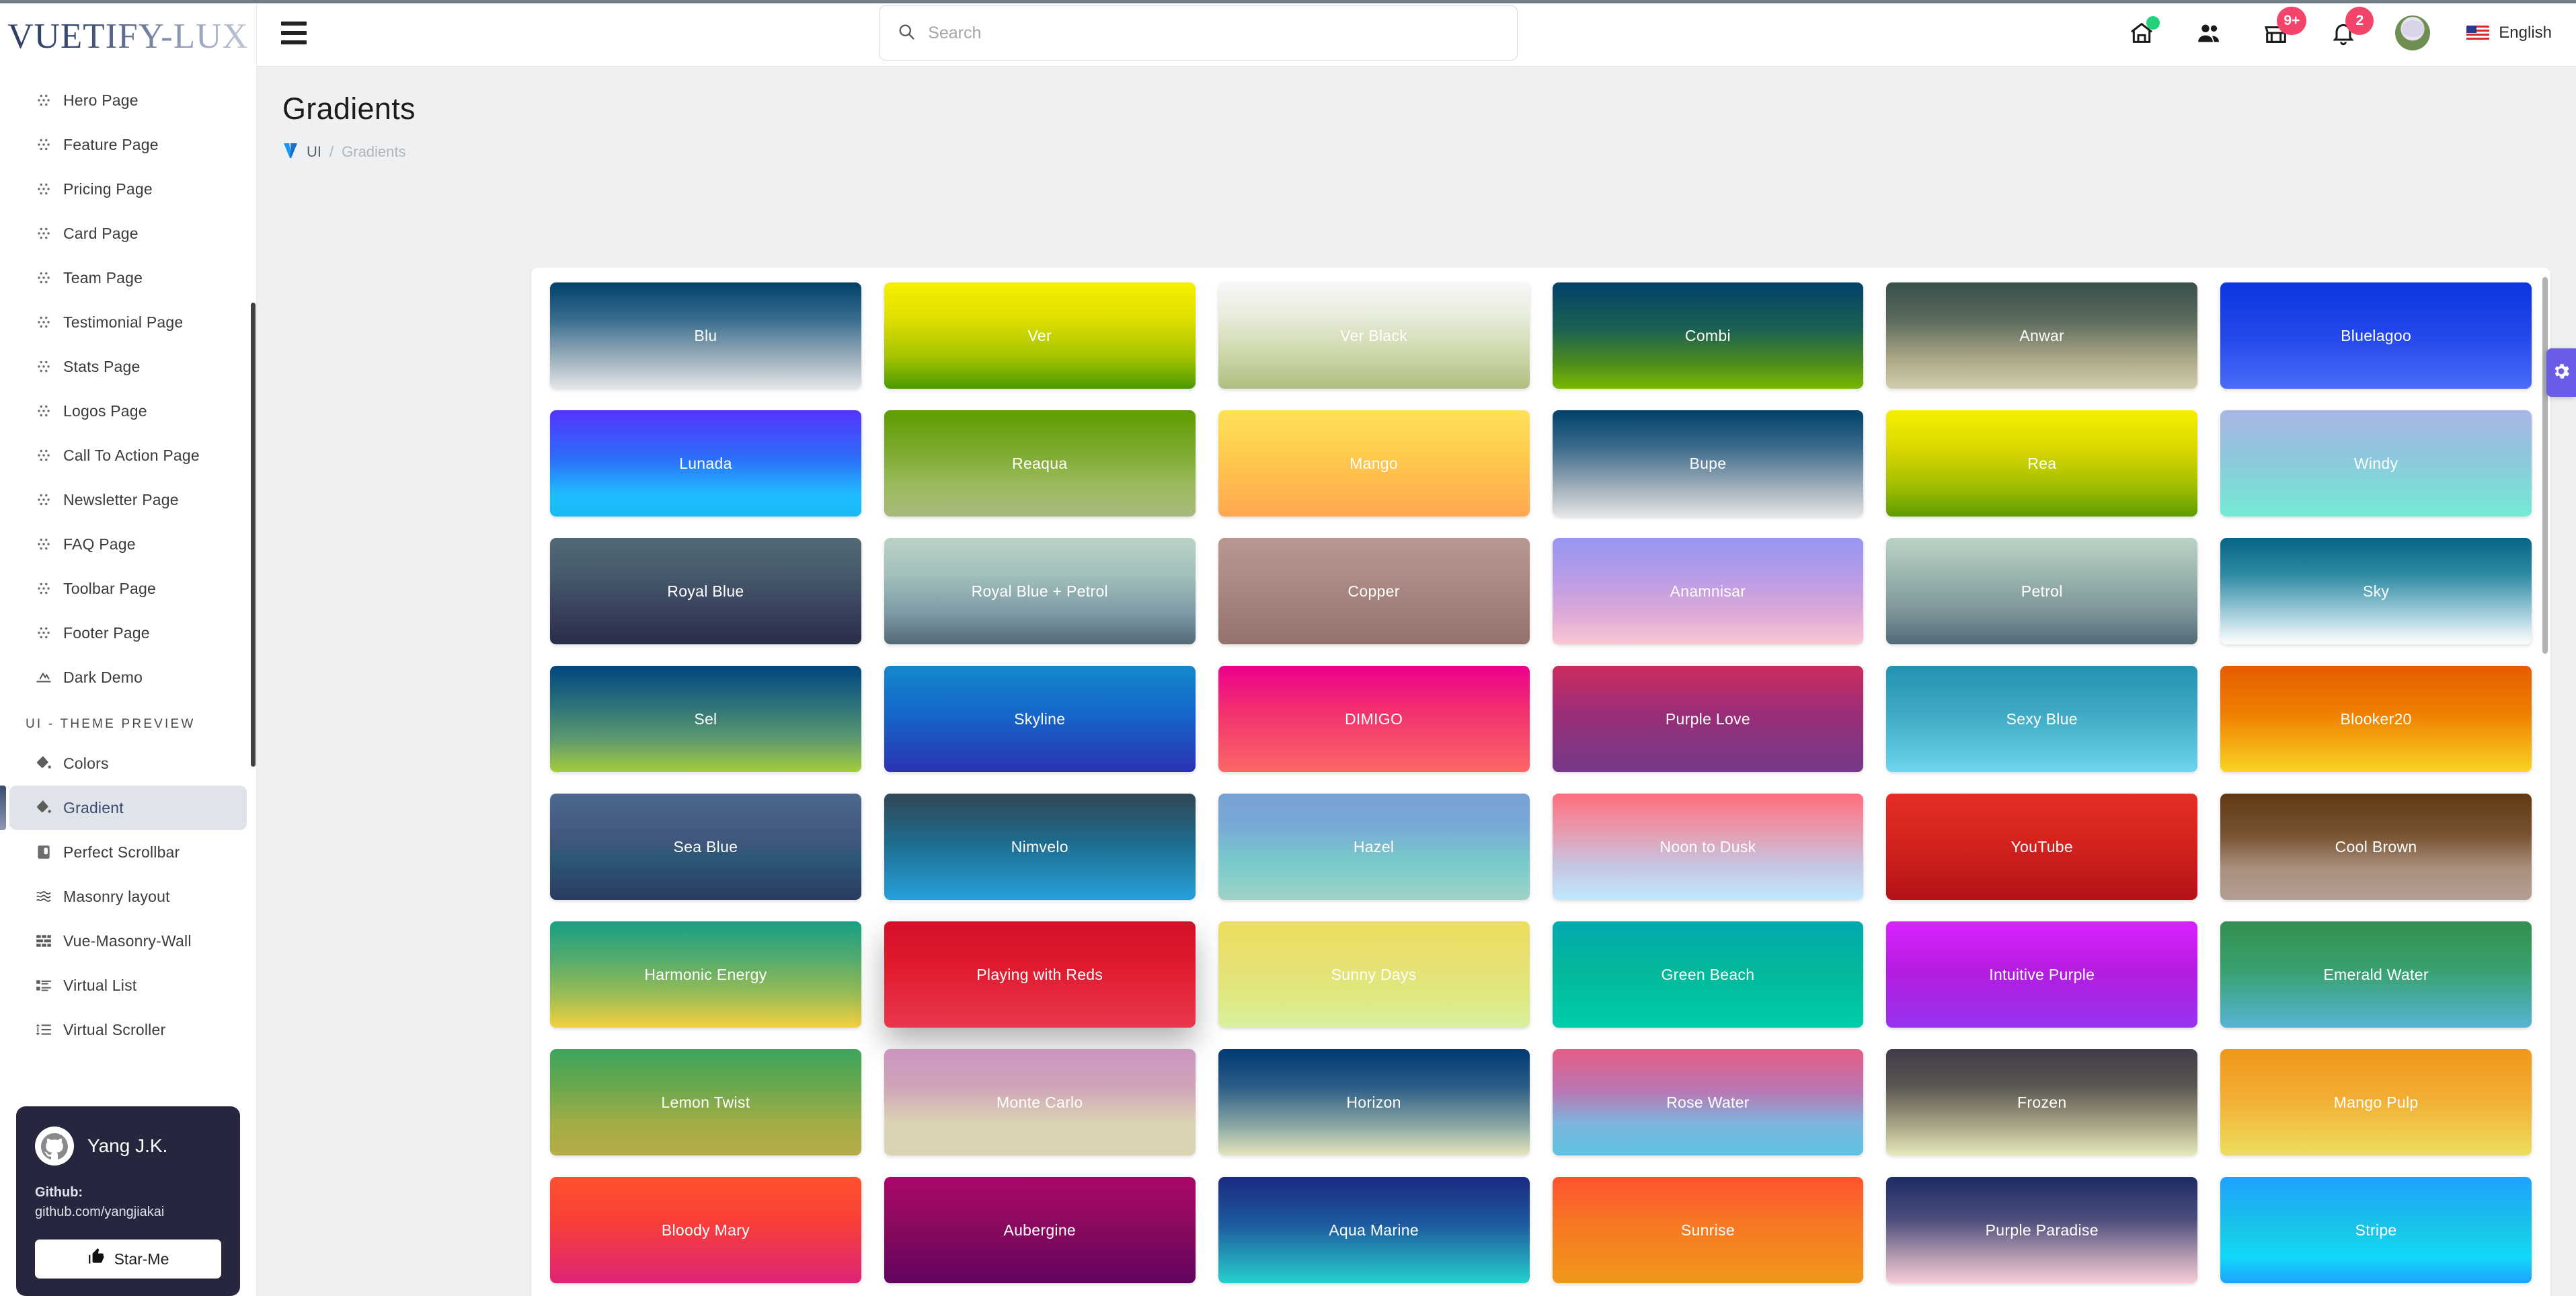  I want to click on gradient-card: Harmonic Energy, so click(706, 975).